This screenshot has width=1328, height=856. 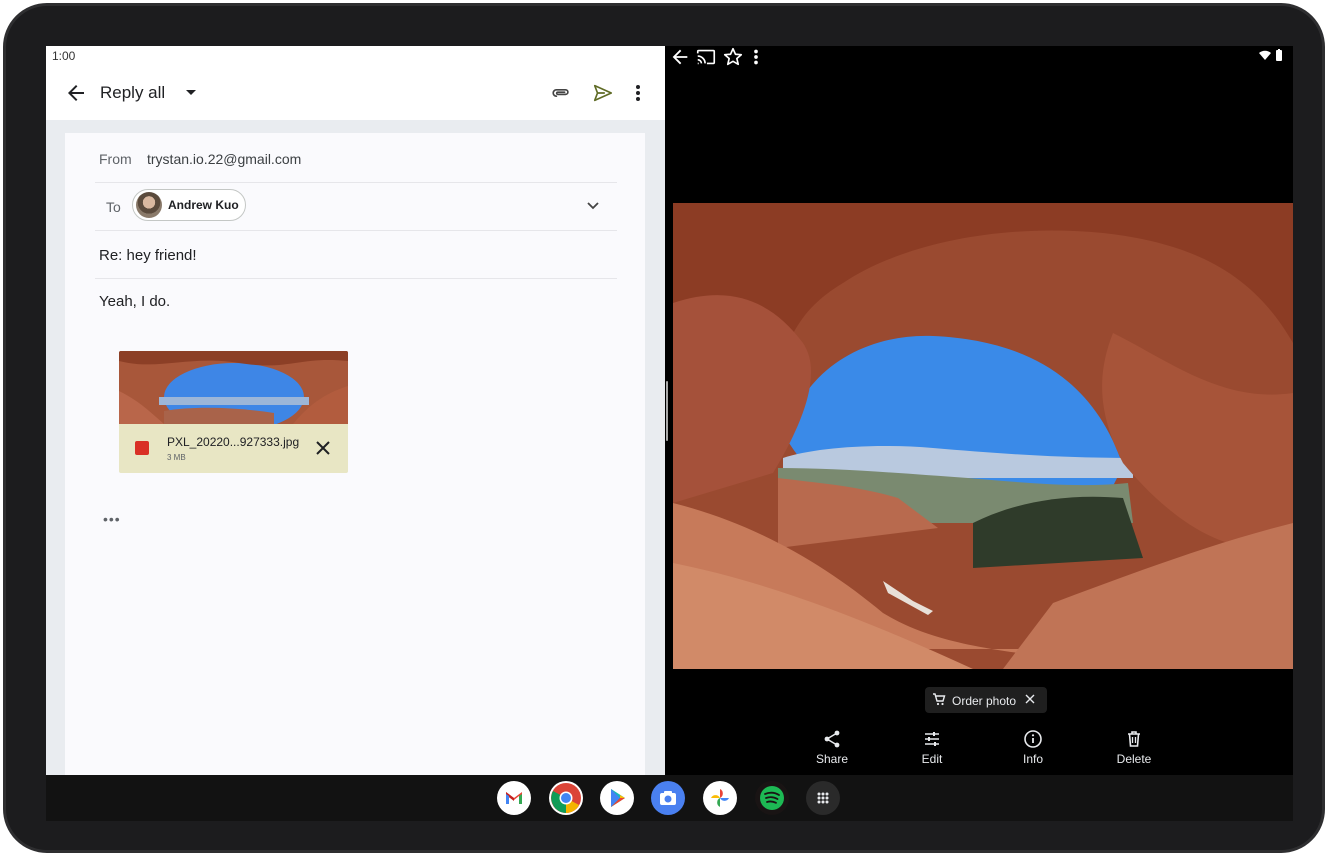 I want to click on chrome-icon, so click(x=566, y=798).